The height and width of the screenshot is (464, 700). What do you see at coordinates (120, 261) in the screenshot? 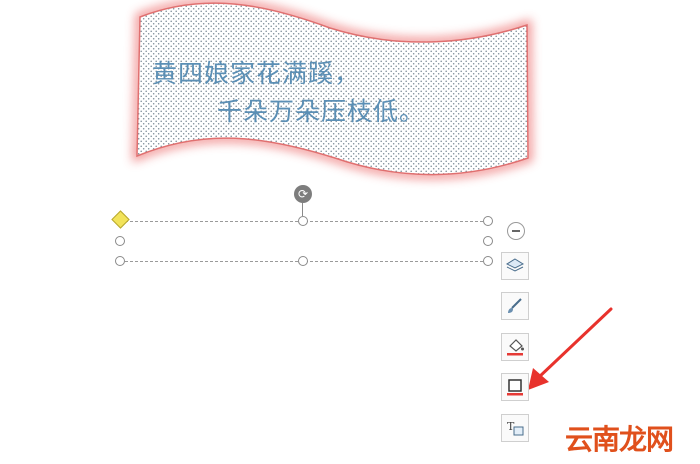
I see `resize-handle-bottom-left` at bounding box center [120, 261].